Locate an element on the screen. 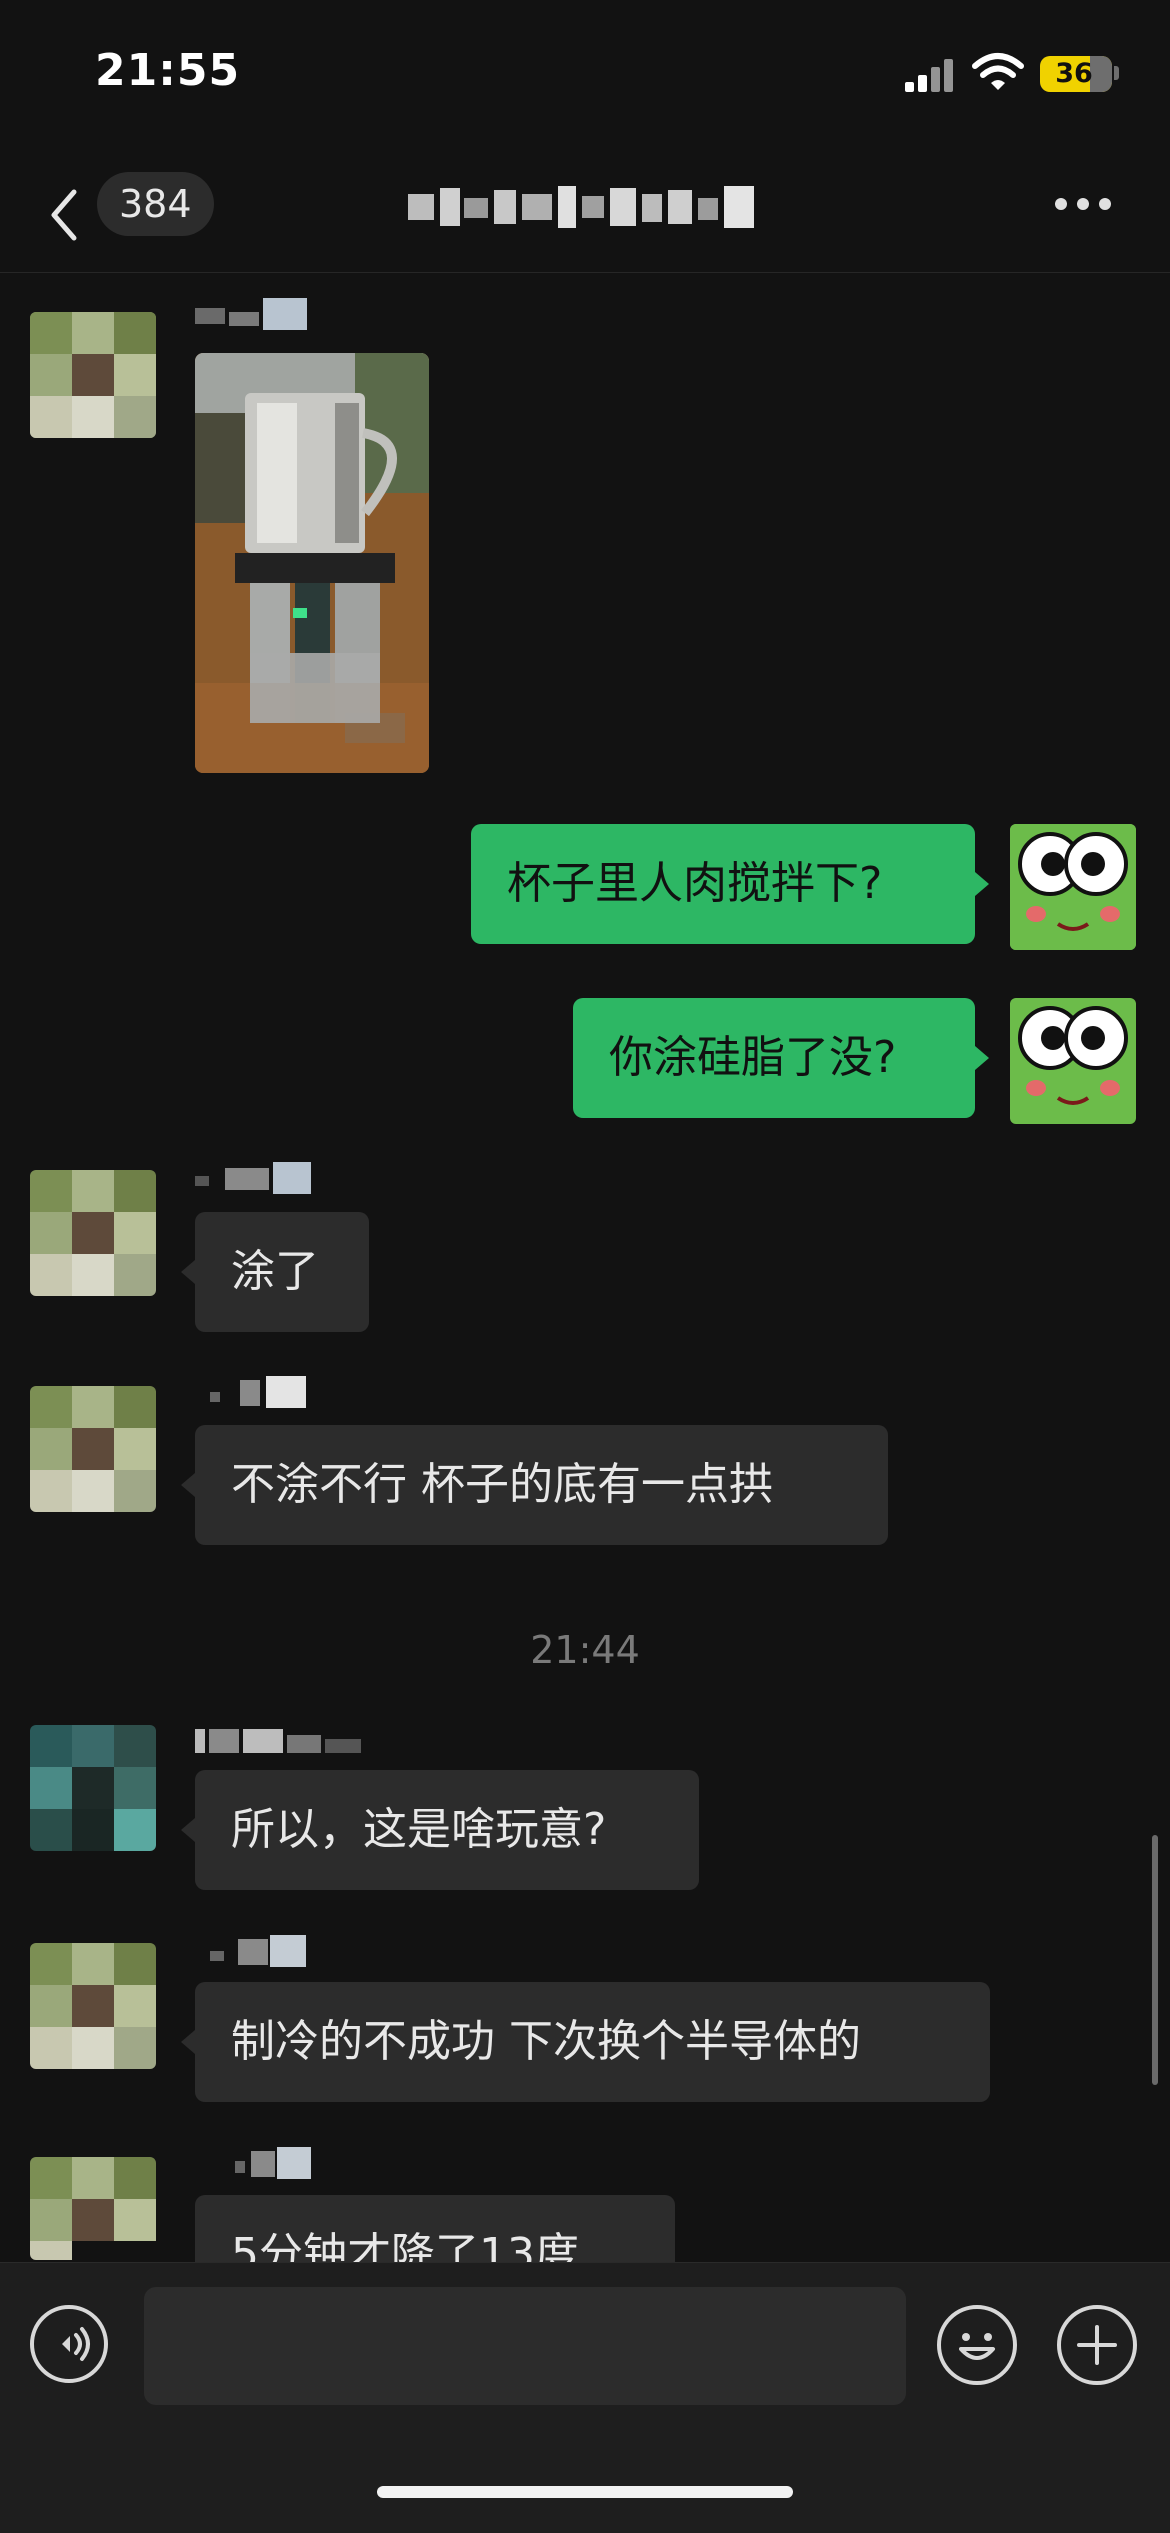 The height and width of the screenshot is (2533, 1170). voice-icon is located at coordinates (69, 2344).